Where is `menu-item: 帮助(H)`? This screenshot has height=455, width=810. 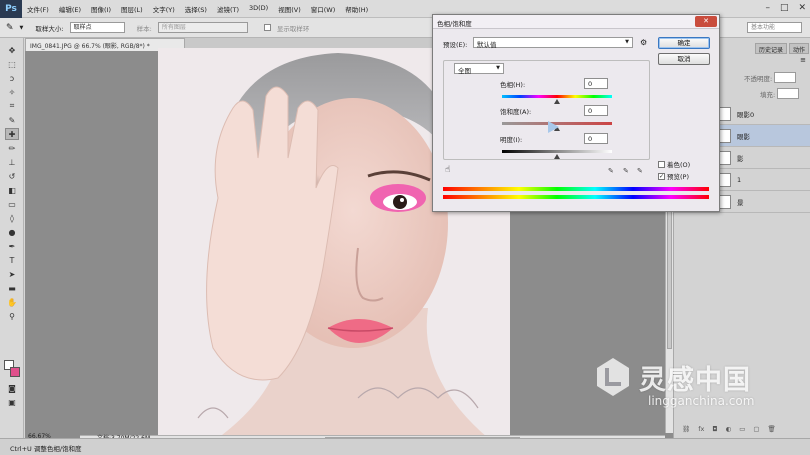 menu-item: 帮助(H) is located at coordinates (356, 9).